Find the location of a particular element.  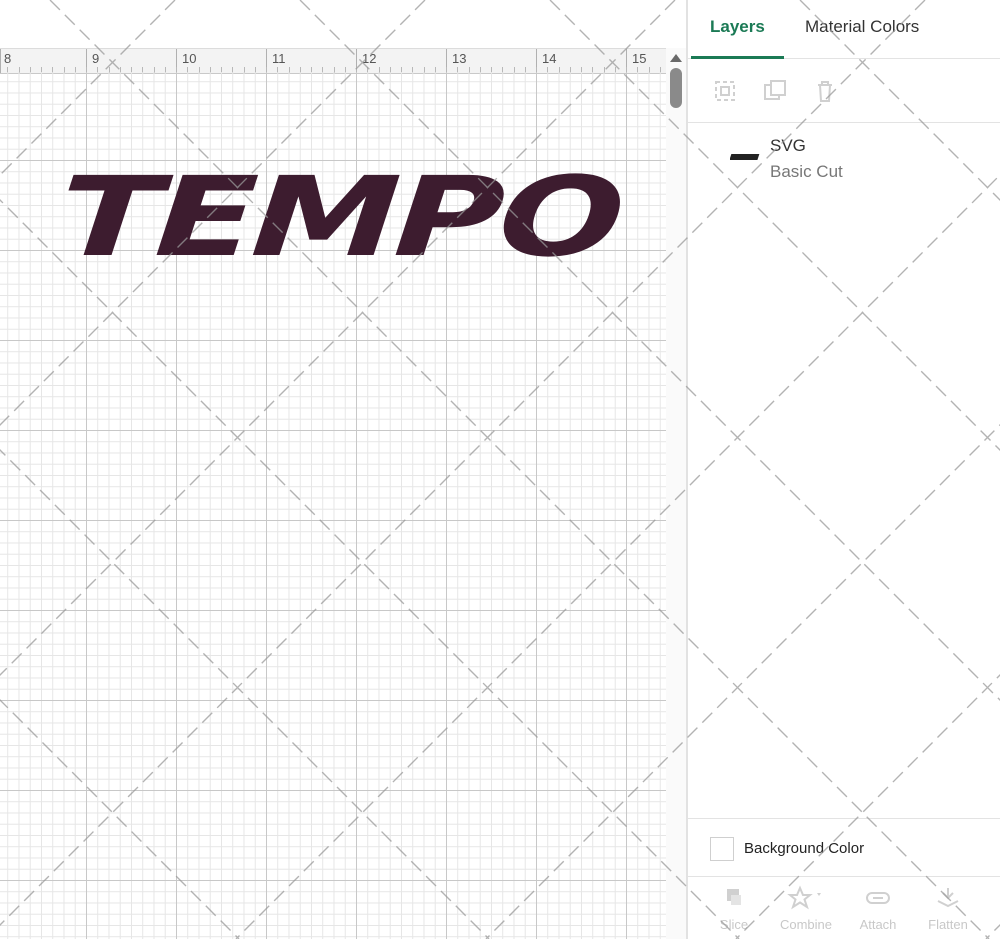

scroll-thumb is located at coordinates (676, 88).